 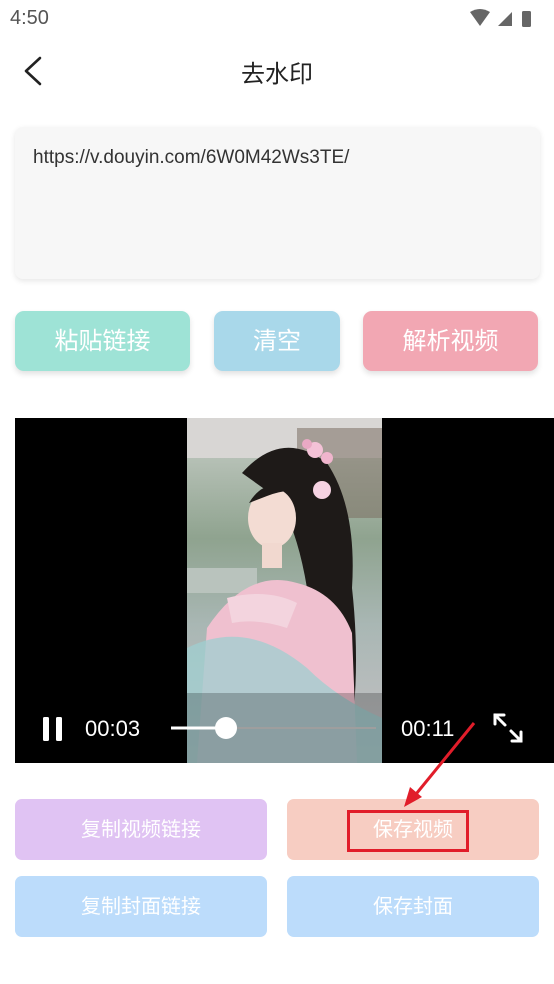 I want to click on fullscreen-icon, so click(x=508, y=728).